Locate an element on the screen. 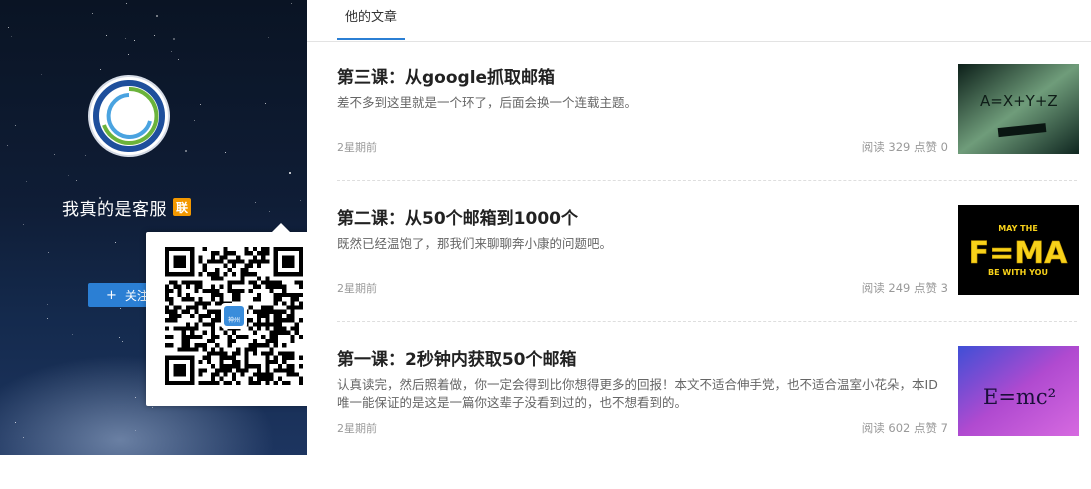 The image size is (1091, 489). svg-text: E=mc² is located at coordinates (1019, 397).